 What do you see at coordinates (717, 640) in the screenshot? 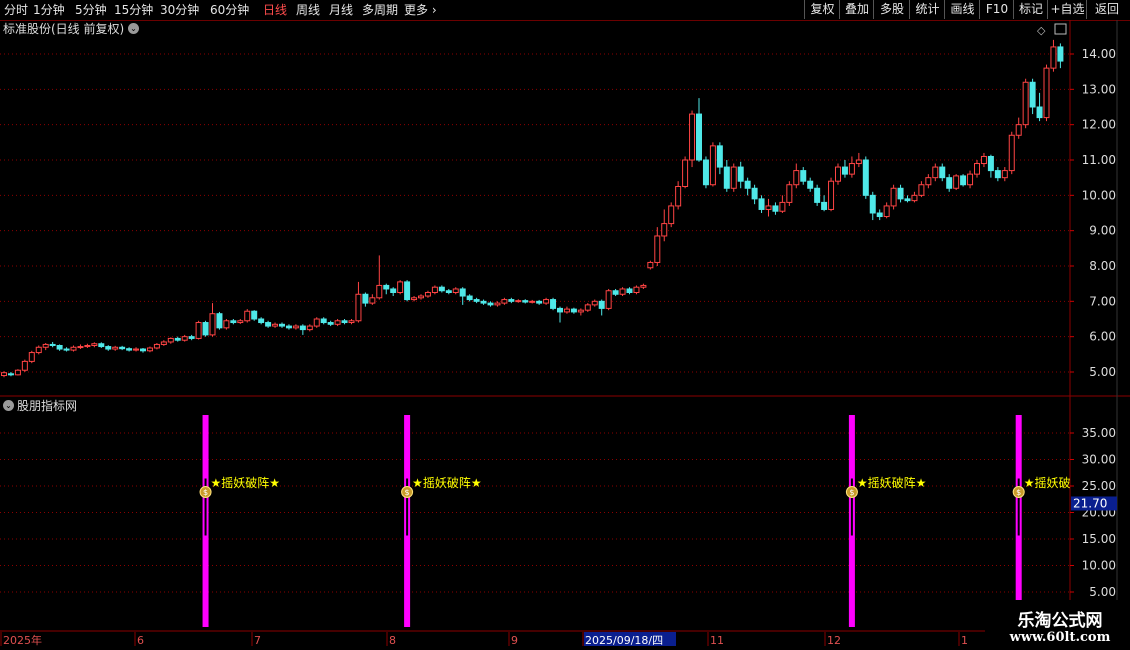
I see `time-label-6: 11` at bounding box center [717, 640].